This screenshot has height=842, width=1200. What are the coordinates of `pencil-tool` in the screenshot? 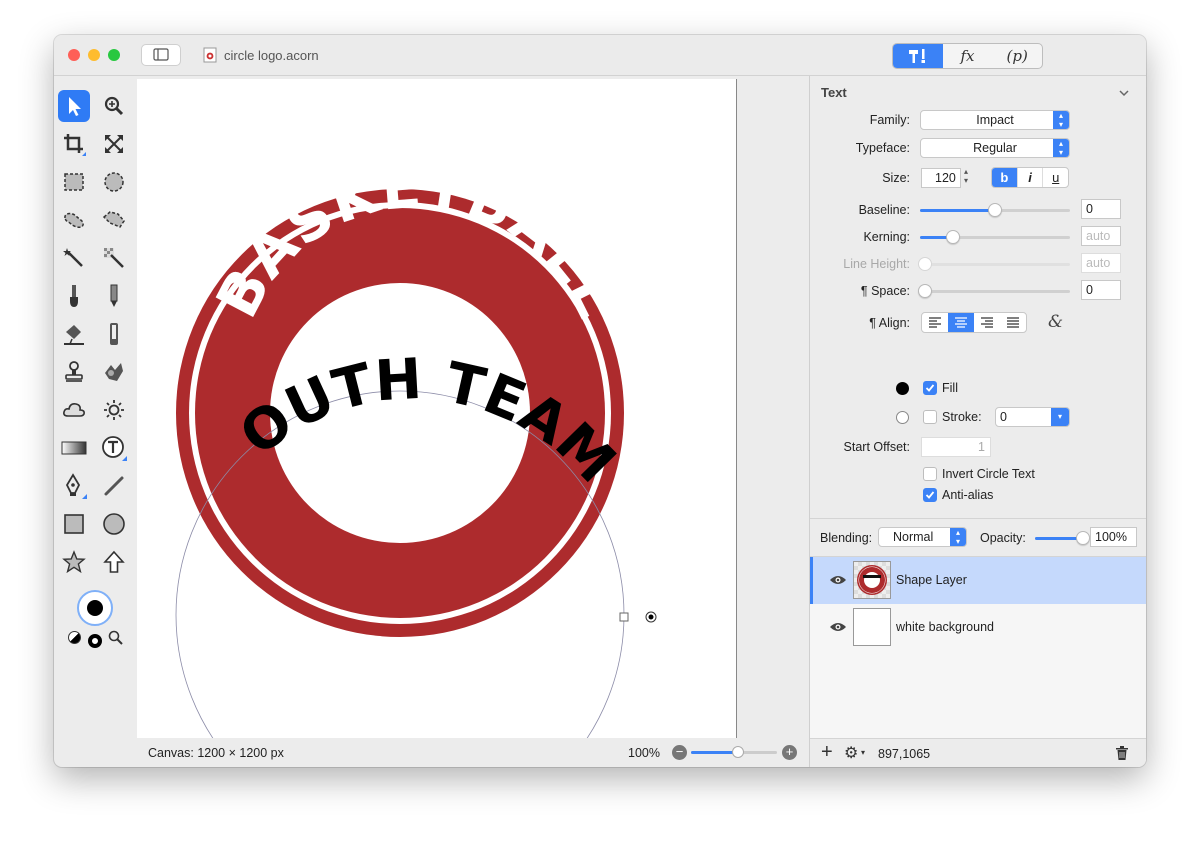 It's located at (114, 296).